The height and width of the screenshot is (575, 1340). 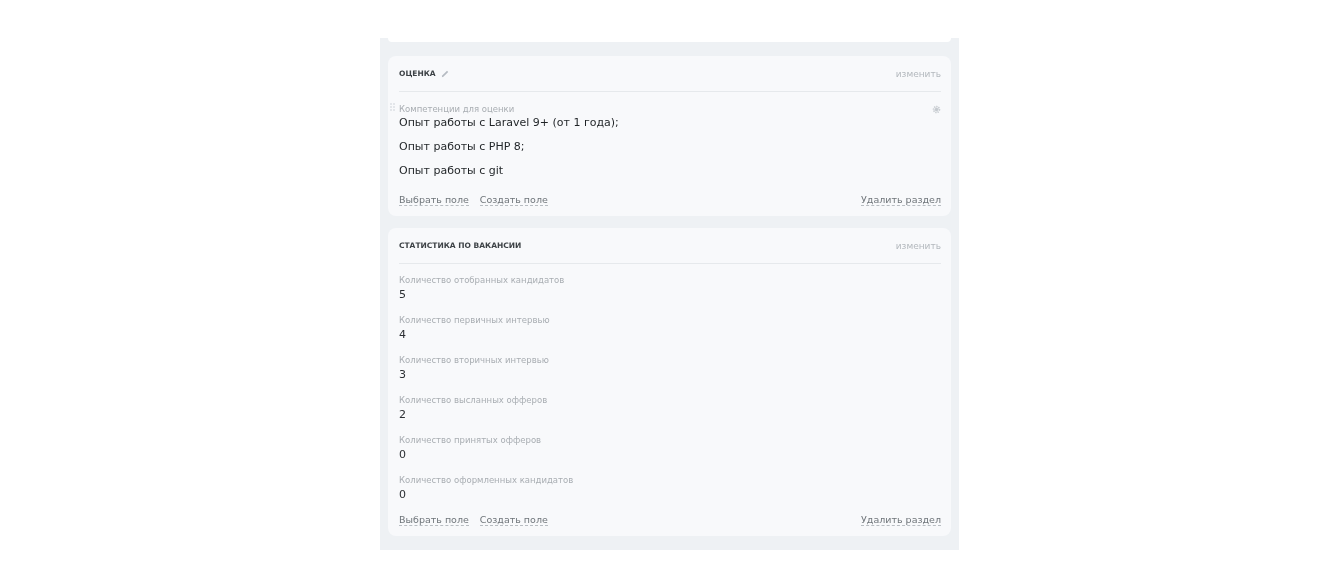 What do you see at coordinates (936, 109) in the screenshot?
I see `settings-icon` at bounding box center [936, 109].